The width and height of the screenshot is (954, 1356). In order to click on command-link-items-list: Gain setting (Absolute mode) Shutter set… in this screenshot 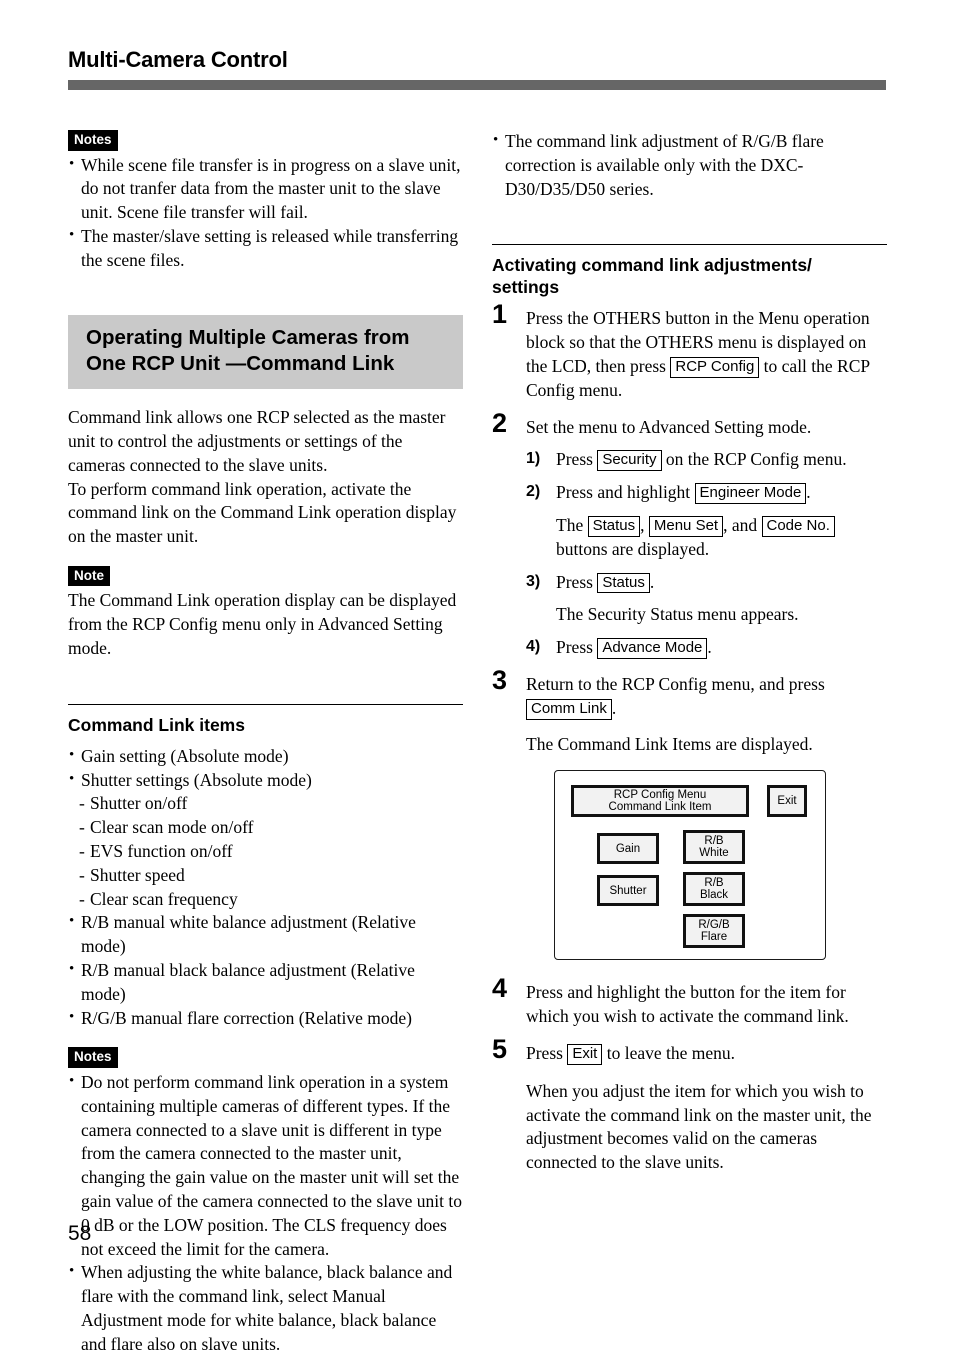, I will do `click(265, 769)`.